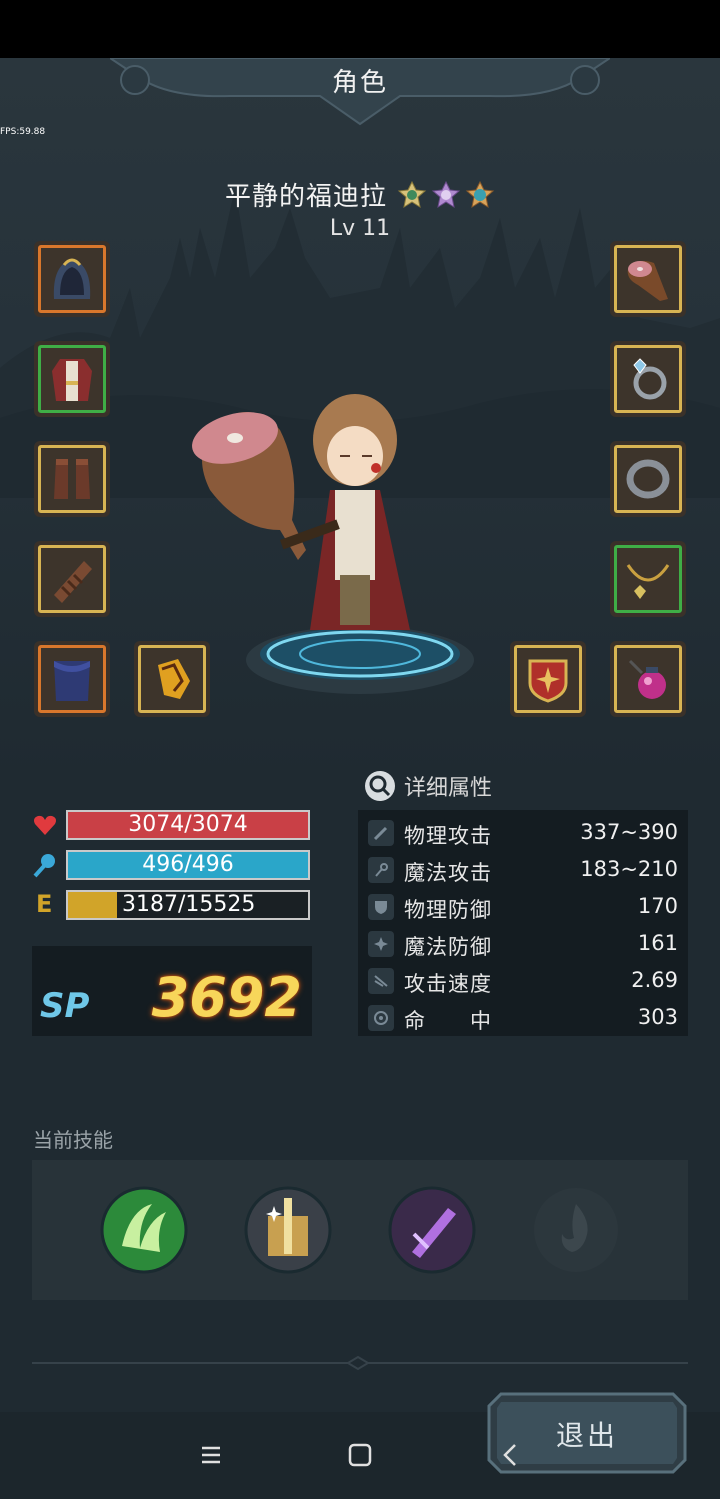 Image resolution: width=720 pixels, height=1499 pixels. What do you see at coordinates (511, 1455) in the screenshot?
I see `back-icon` at bounding box center [511, 1455].